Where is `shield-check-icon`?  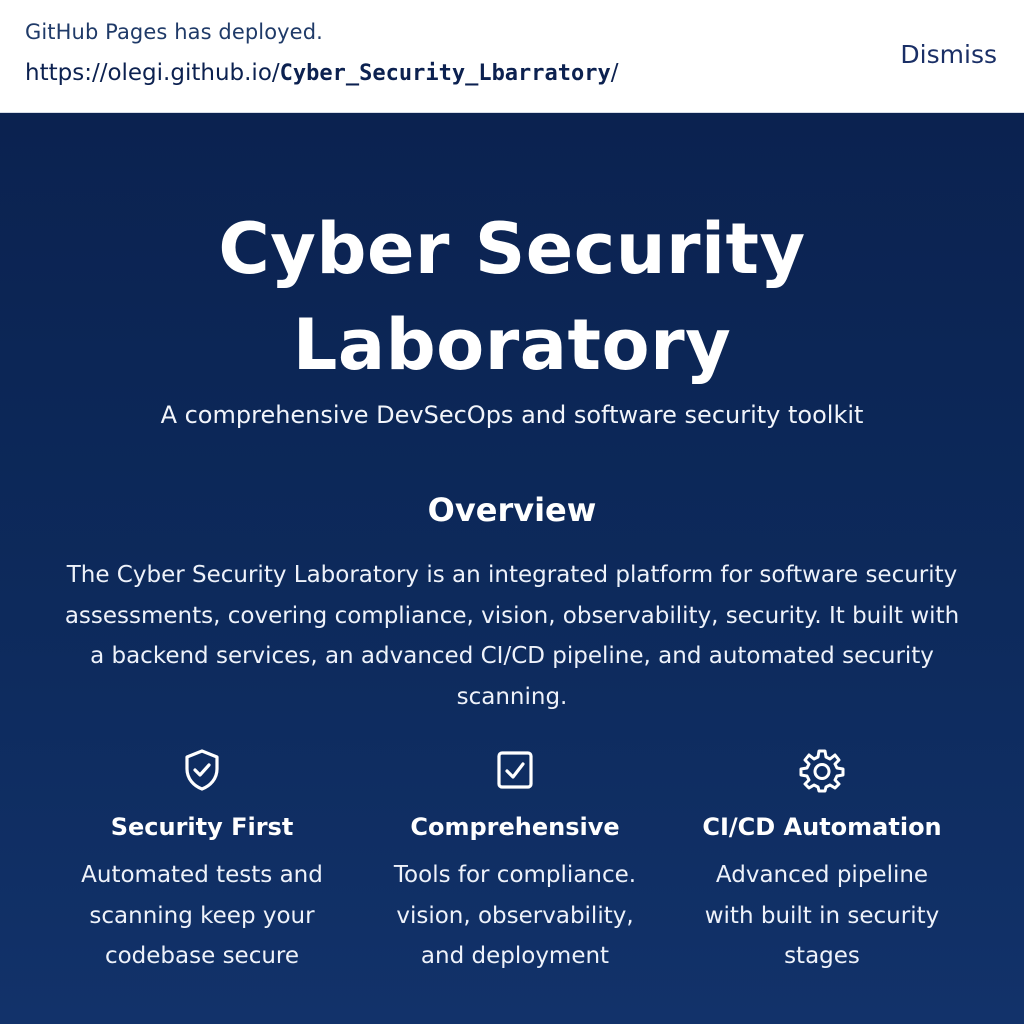
shield-check-icon is located at coordinates (202, 770).